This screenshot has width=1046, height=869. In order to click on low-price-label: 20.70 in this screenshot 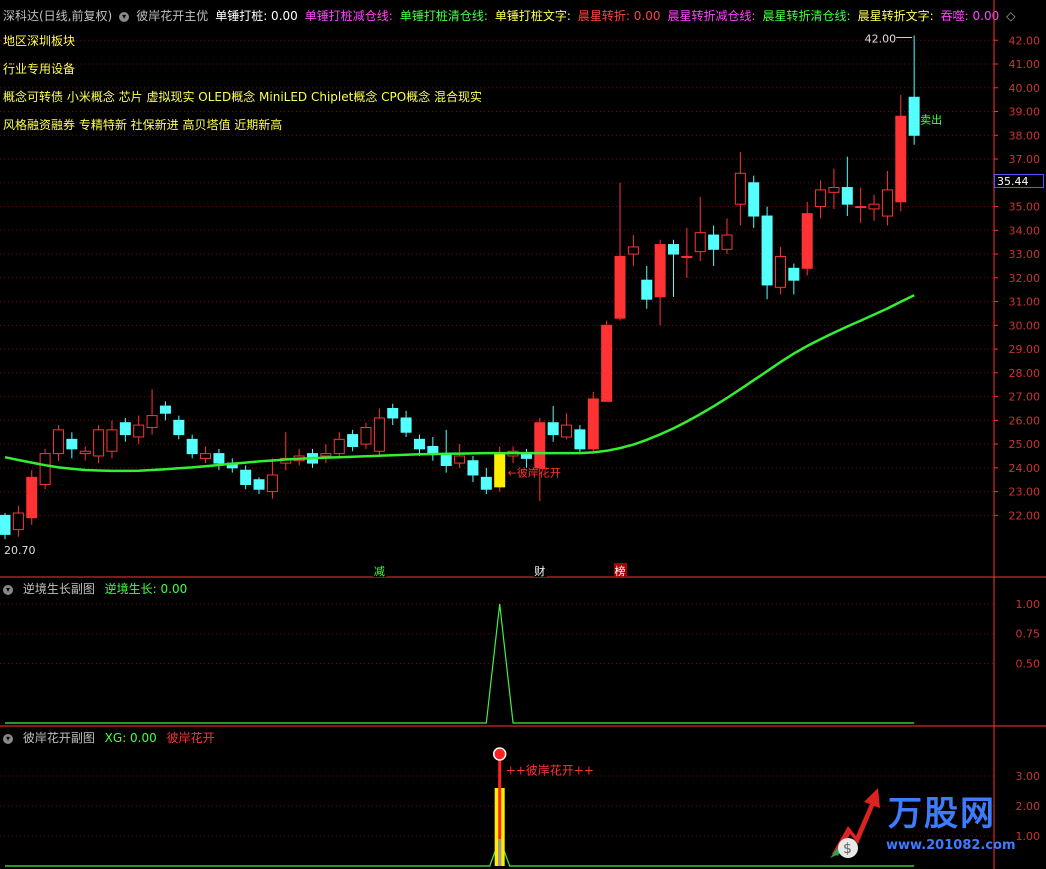, I will do `click(20, 550)`.